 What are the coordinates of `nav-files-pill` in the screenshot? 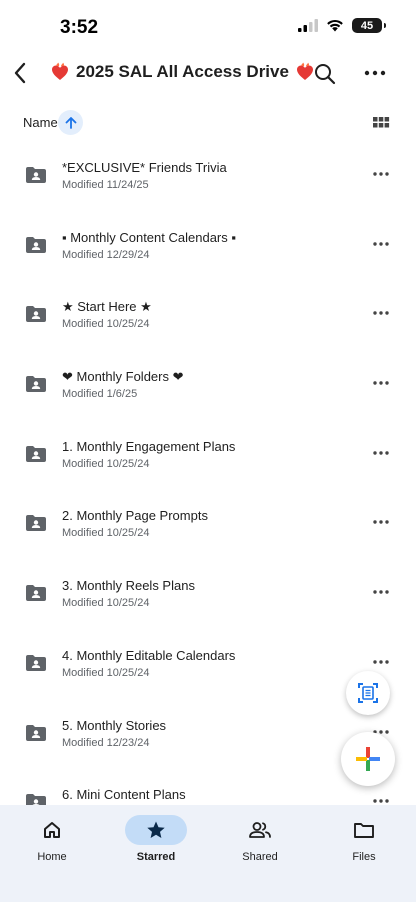 It's located at (364, 830).